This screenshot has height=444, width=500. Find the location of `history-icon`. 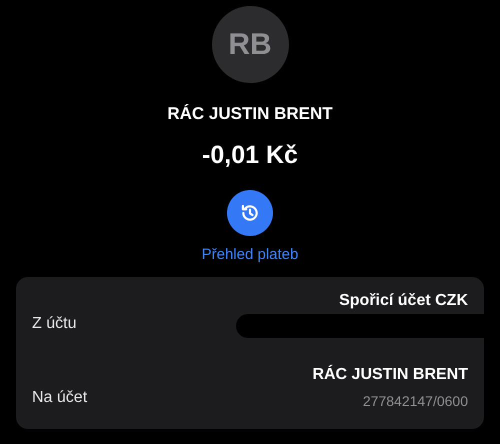

history-icon is located at coordinates (250, 213).